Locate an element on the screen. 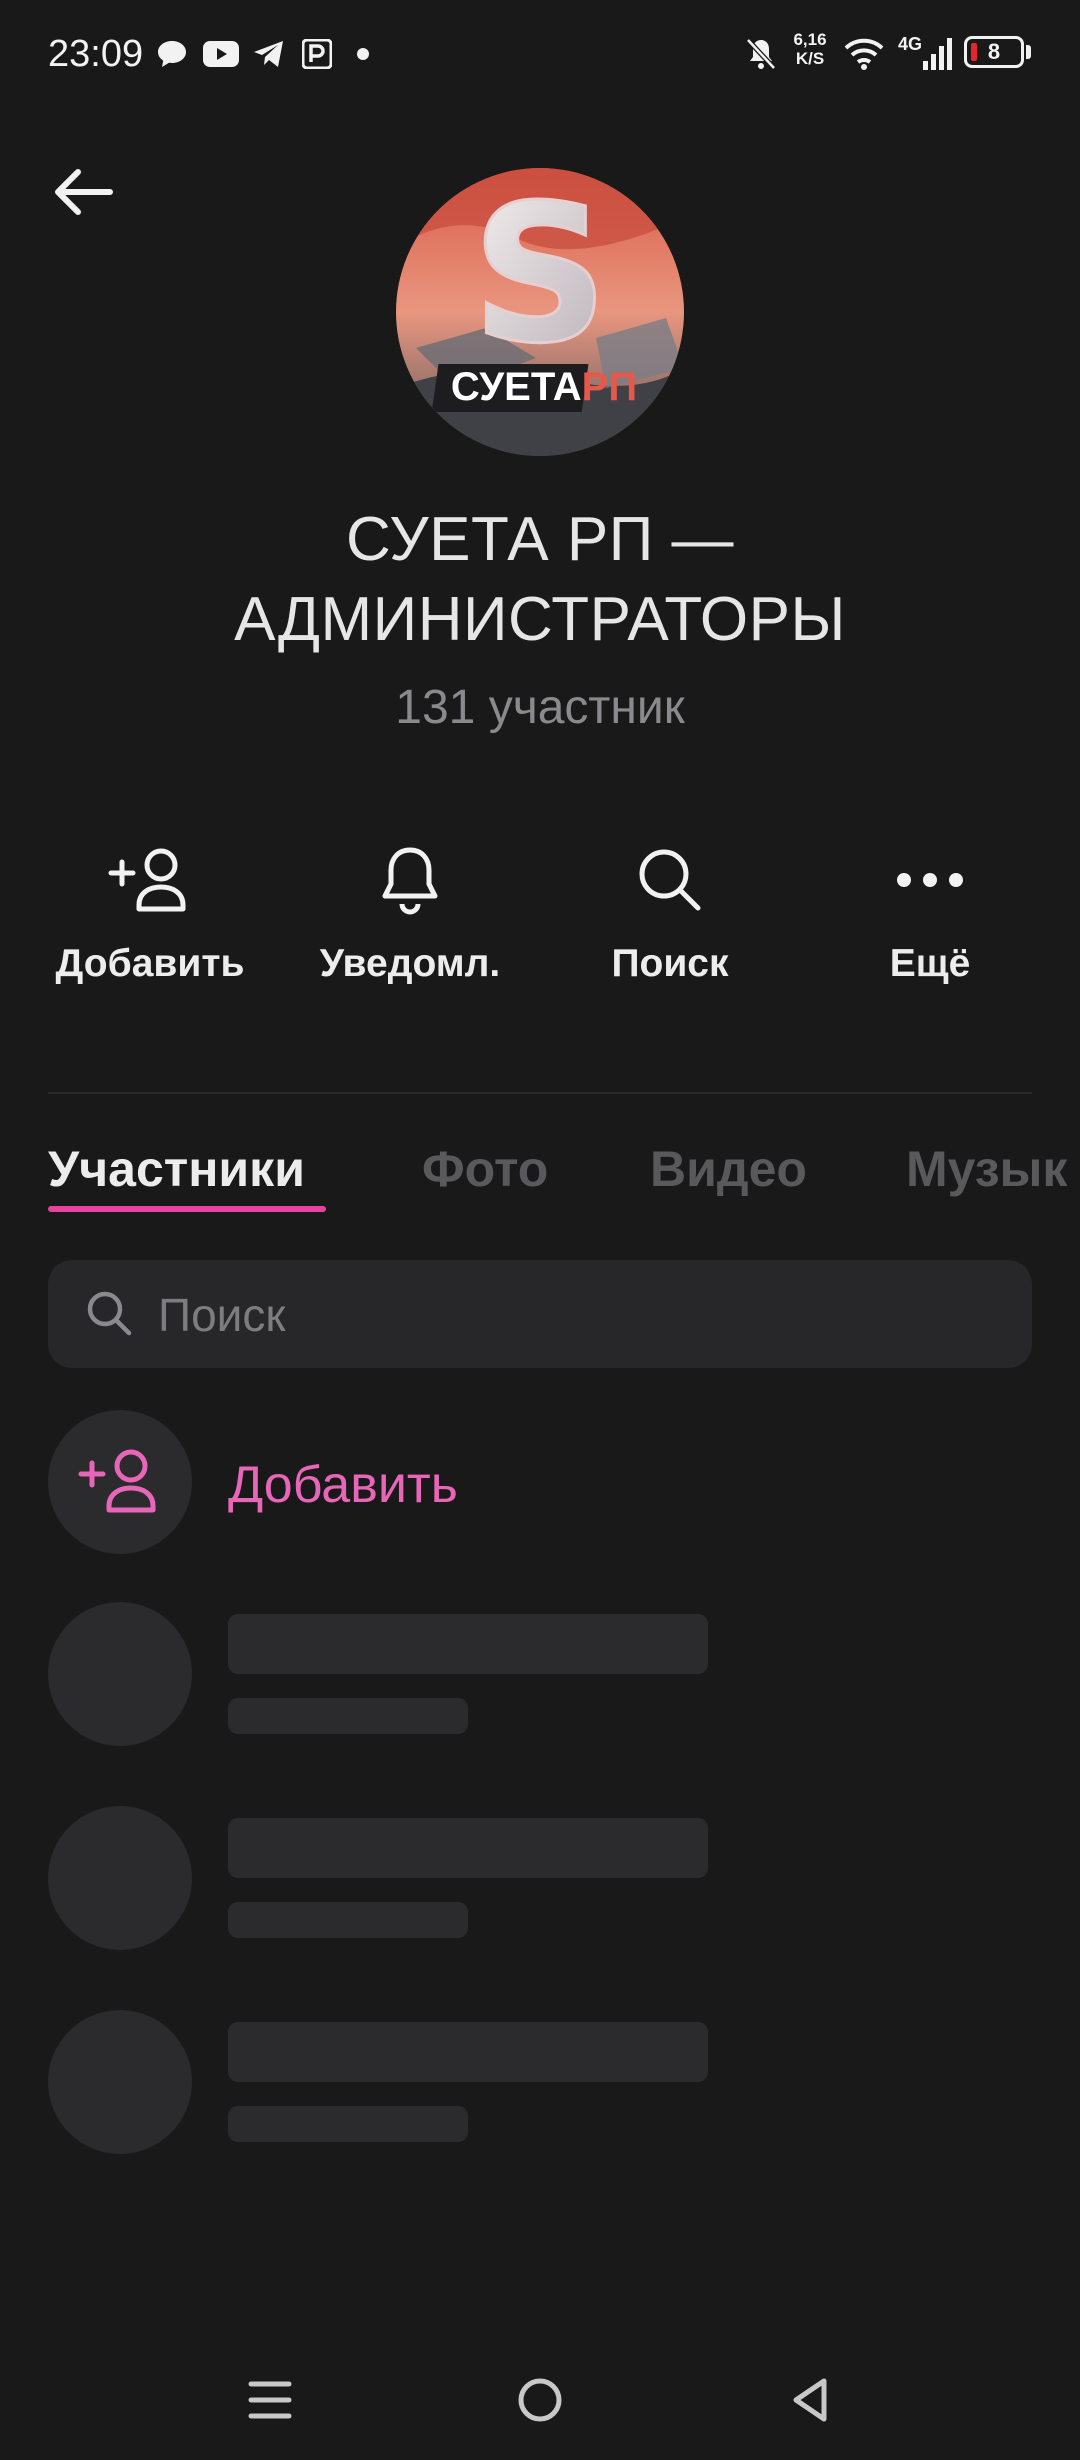 The image size is (1080, 2460). add-member-label: Добавить is located at coordinates (343, 1485).